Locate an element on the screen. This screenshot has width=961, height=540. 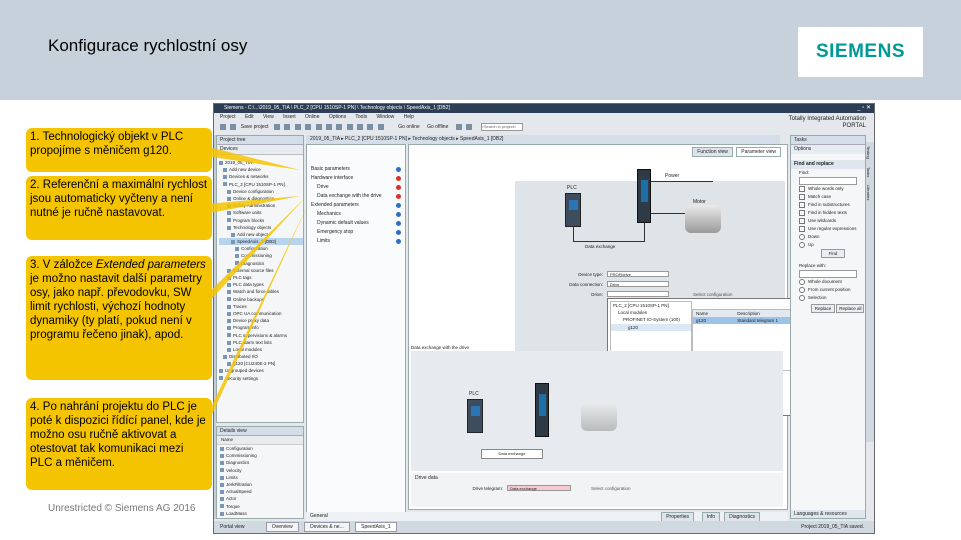
menu-online: Online is located at coordinates (312, 117).